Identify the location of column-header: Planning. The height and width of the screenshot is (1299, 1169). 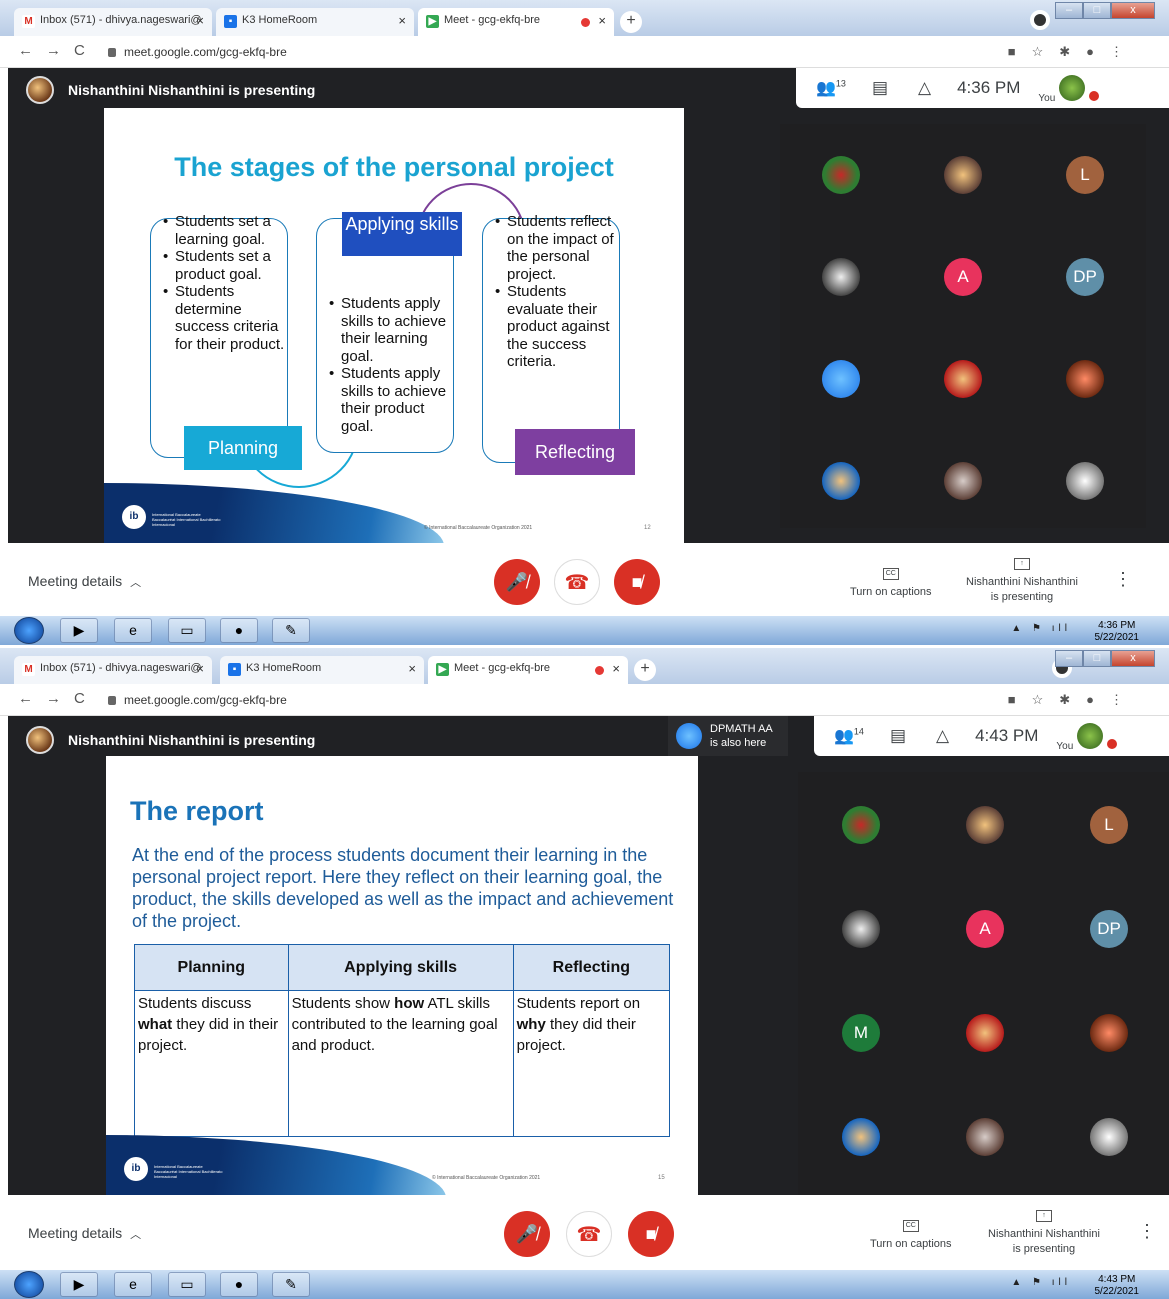
(211, 967).